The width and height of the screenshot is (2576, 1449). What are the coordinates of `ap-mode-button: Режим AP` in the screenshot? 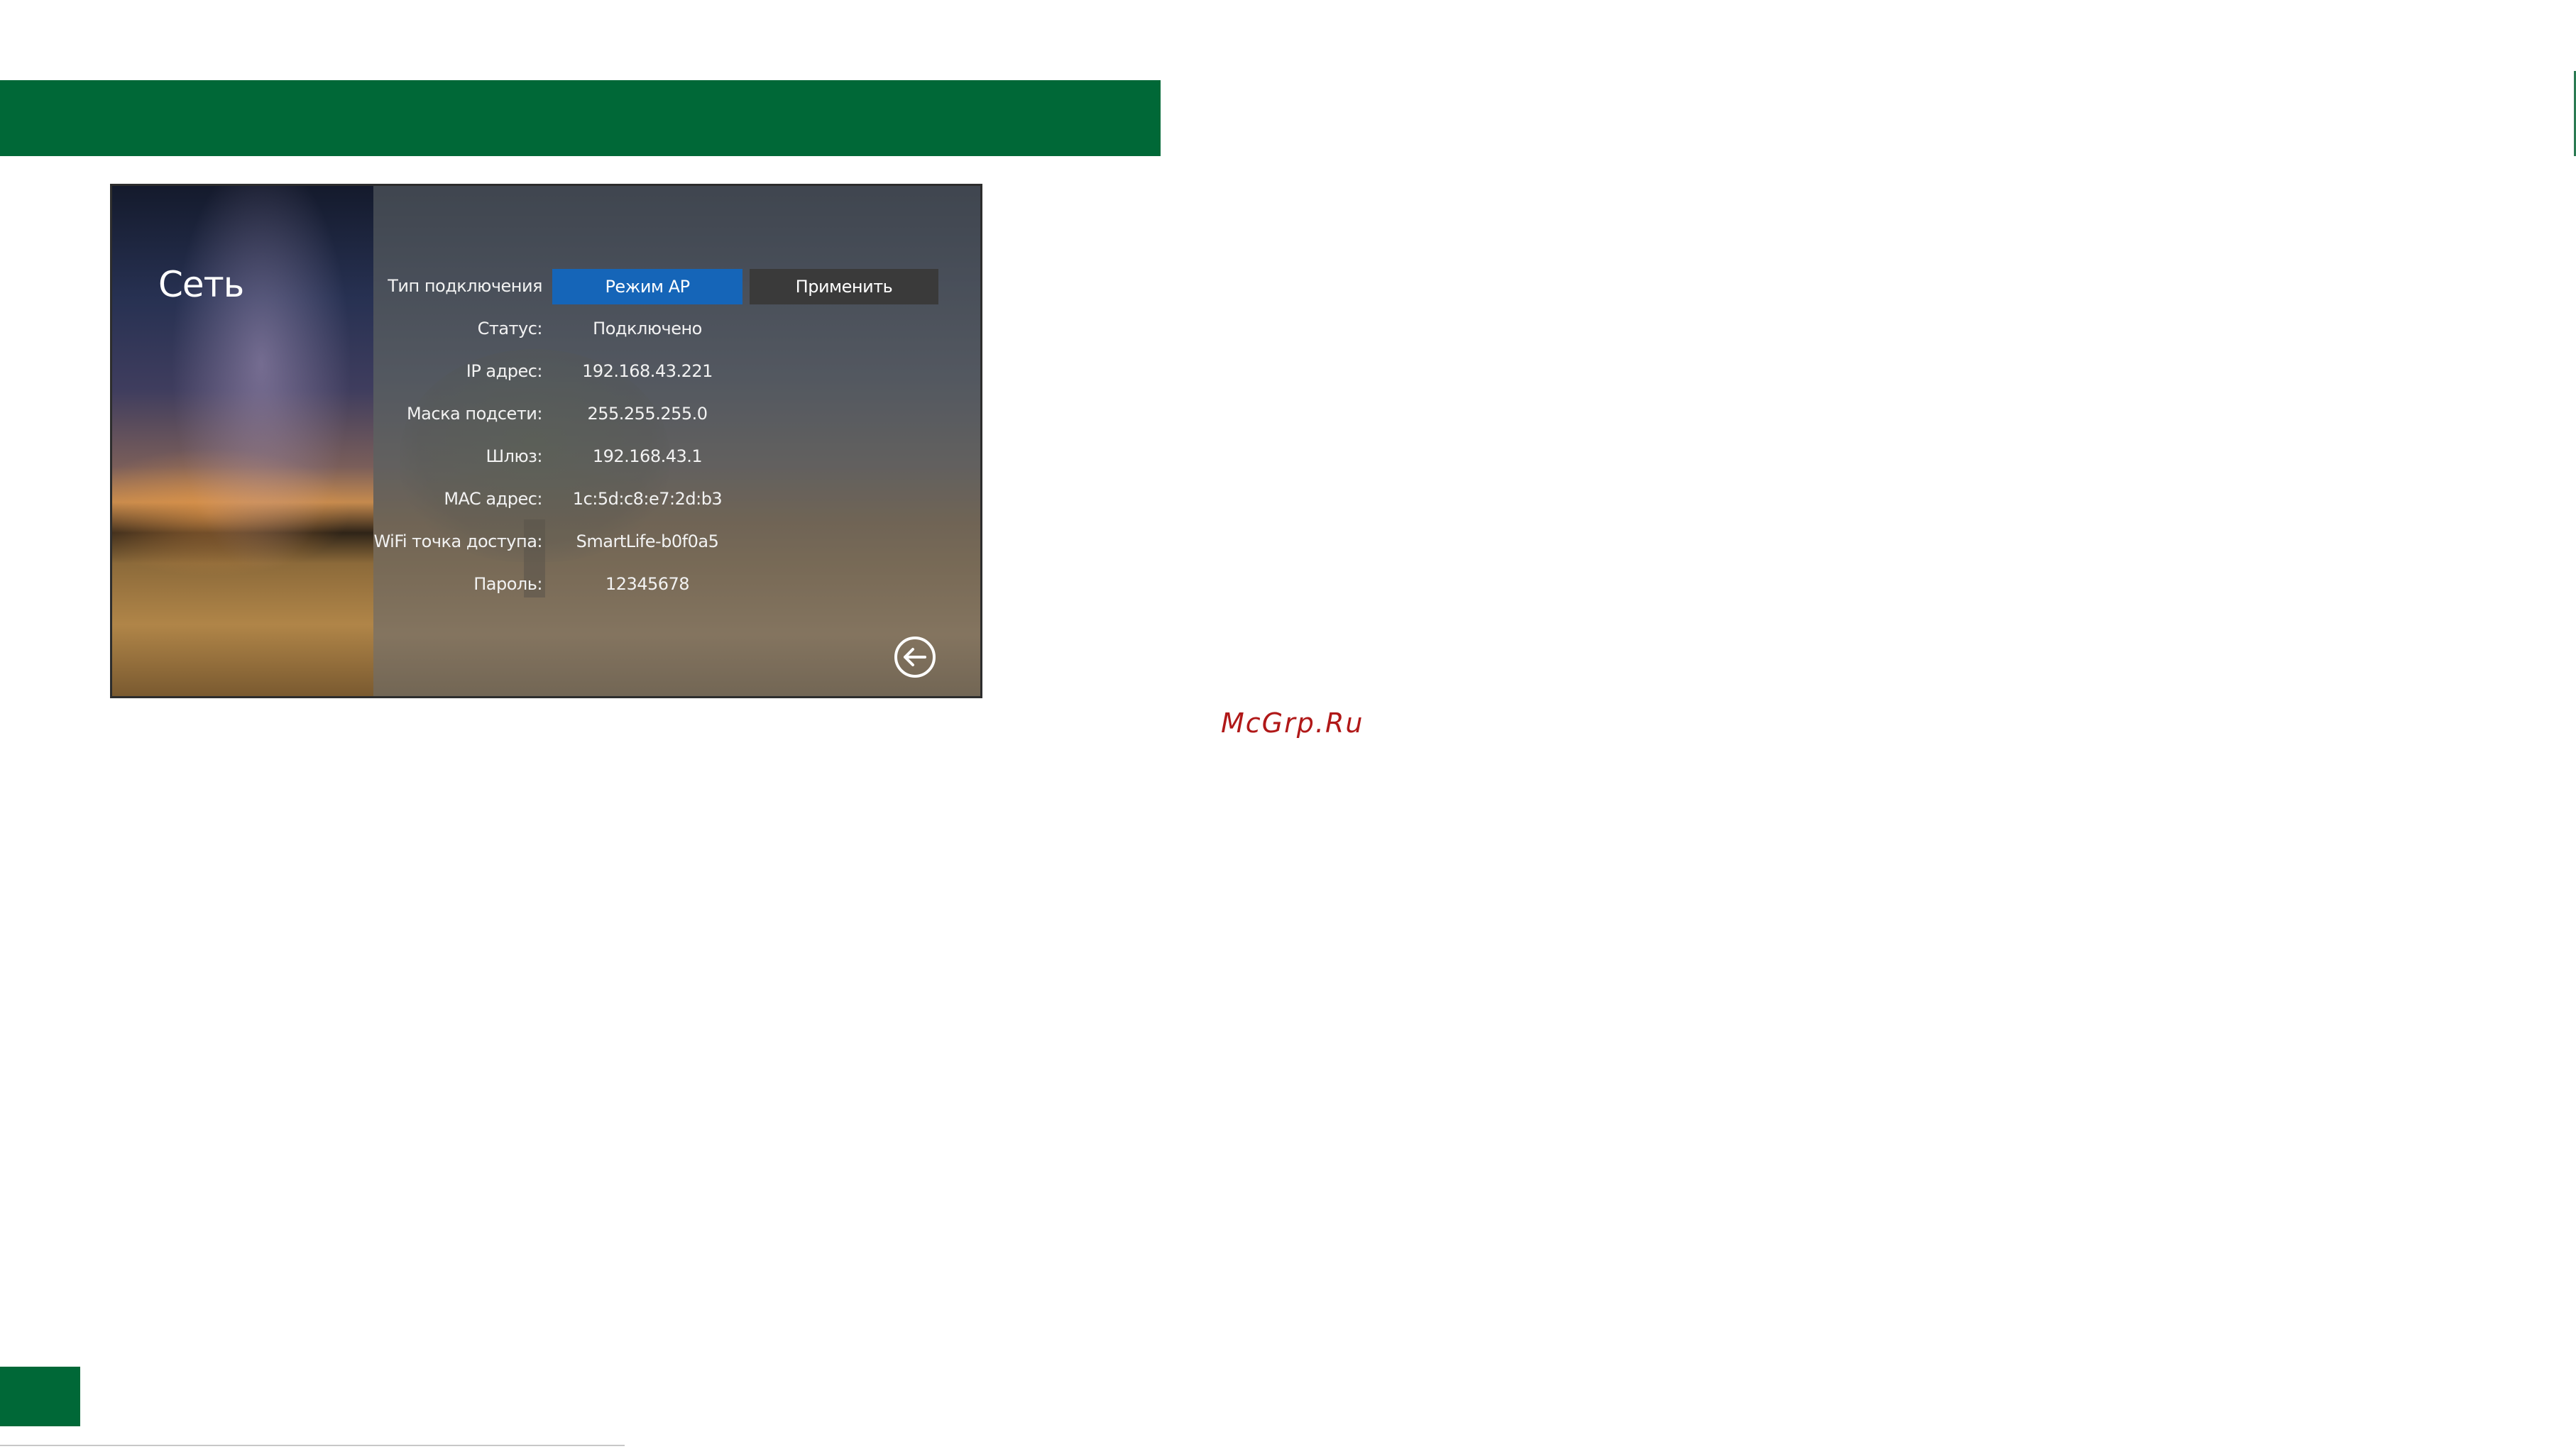 It's located at (647, 286).